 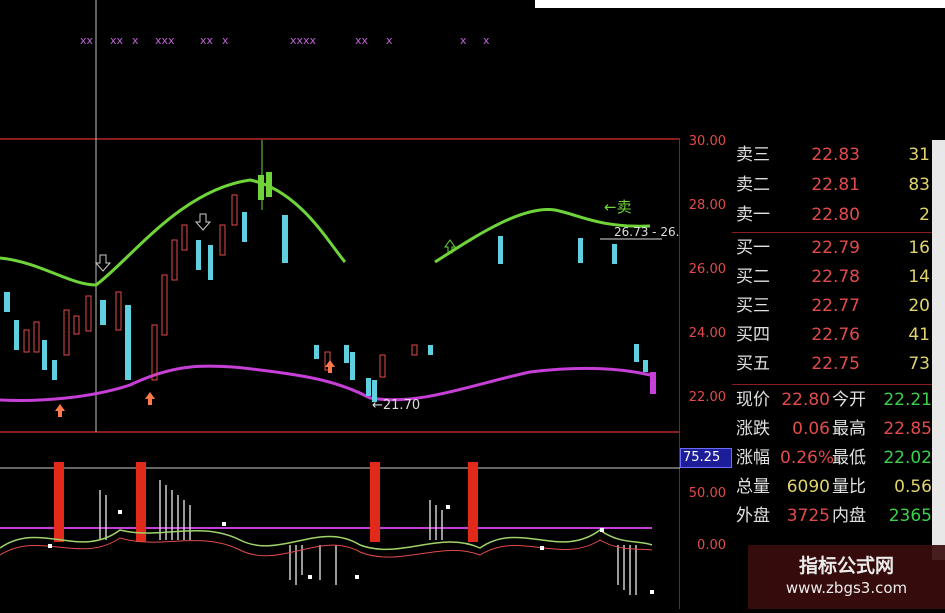 What do you see at coordinates (919, 364) in the screenshot?
I see `row-volume: 73` at bounding box center [919, 364].